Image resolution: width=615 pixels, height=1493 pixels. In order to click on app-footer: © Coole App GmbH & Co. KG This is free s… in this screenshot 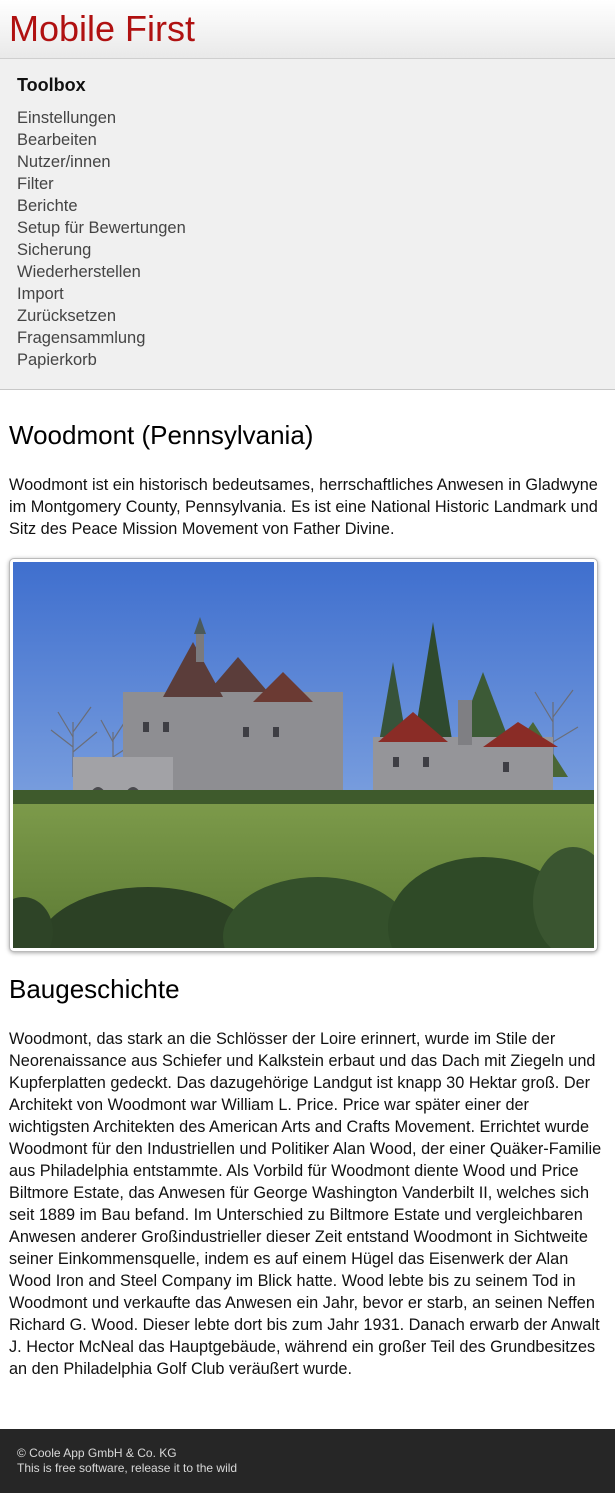, I will do `click(307, 1461)`.